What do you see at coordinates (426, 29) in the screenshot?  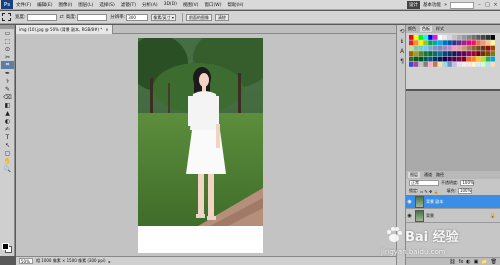 I see `tab-swatches: 色板` at bounding box center [426, 29].